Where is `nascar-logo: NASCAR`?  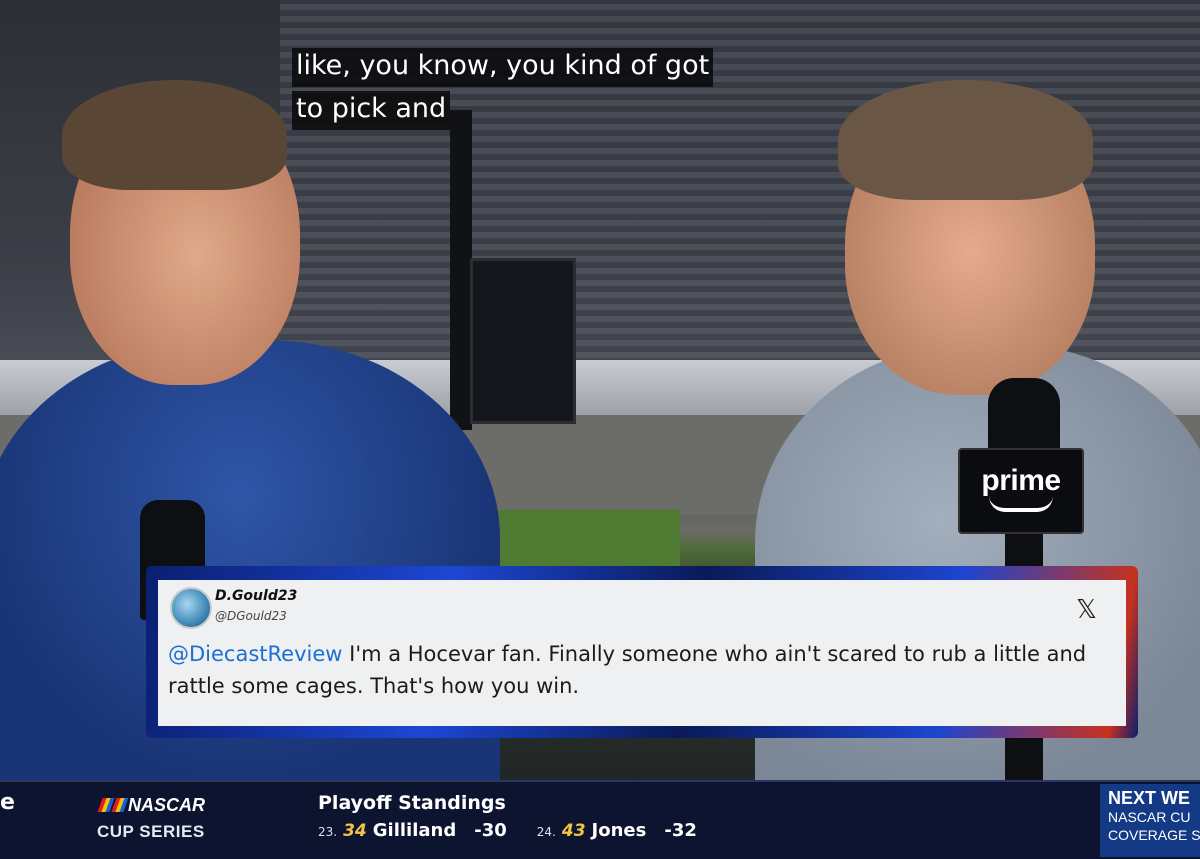
nascar-logo: NASCAR is located at coordinates (151, 805).